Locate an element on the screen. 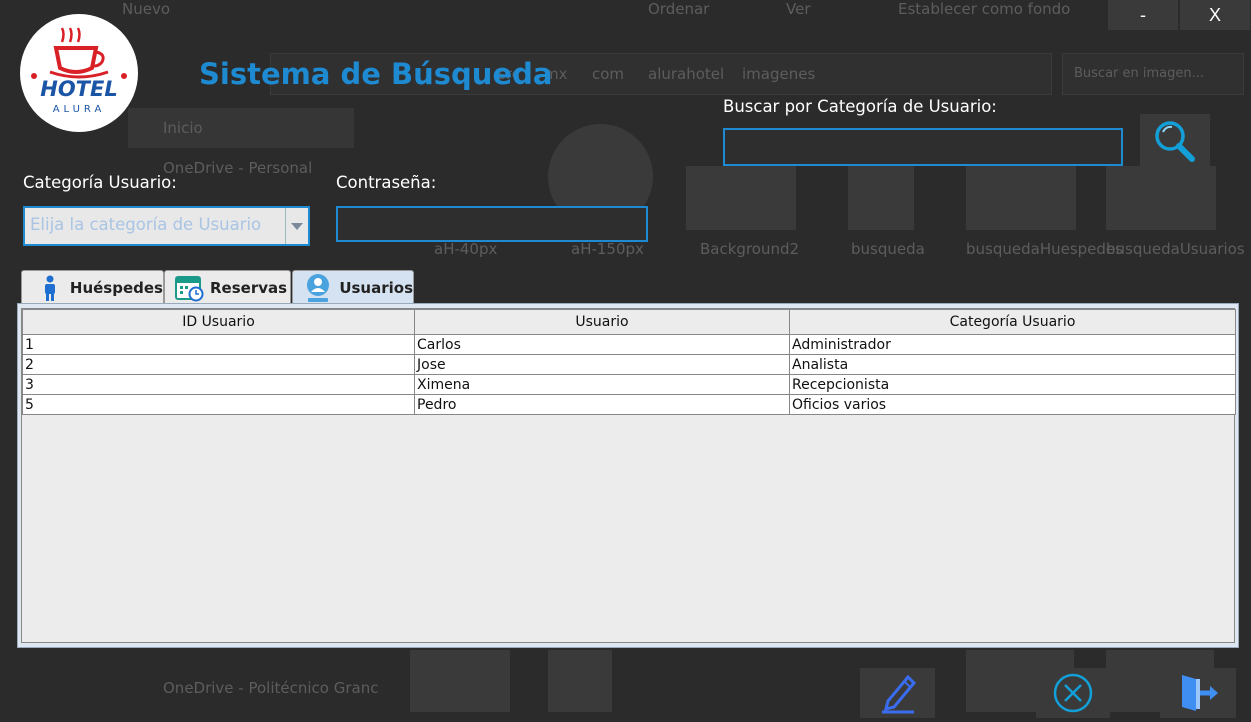  search-label: Buscar por Categoría de Usuario: is located at coordinates (860, 106).